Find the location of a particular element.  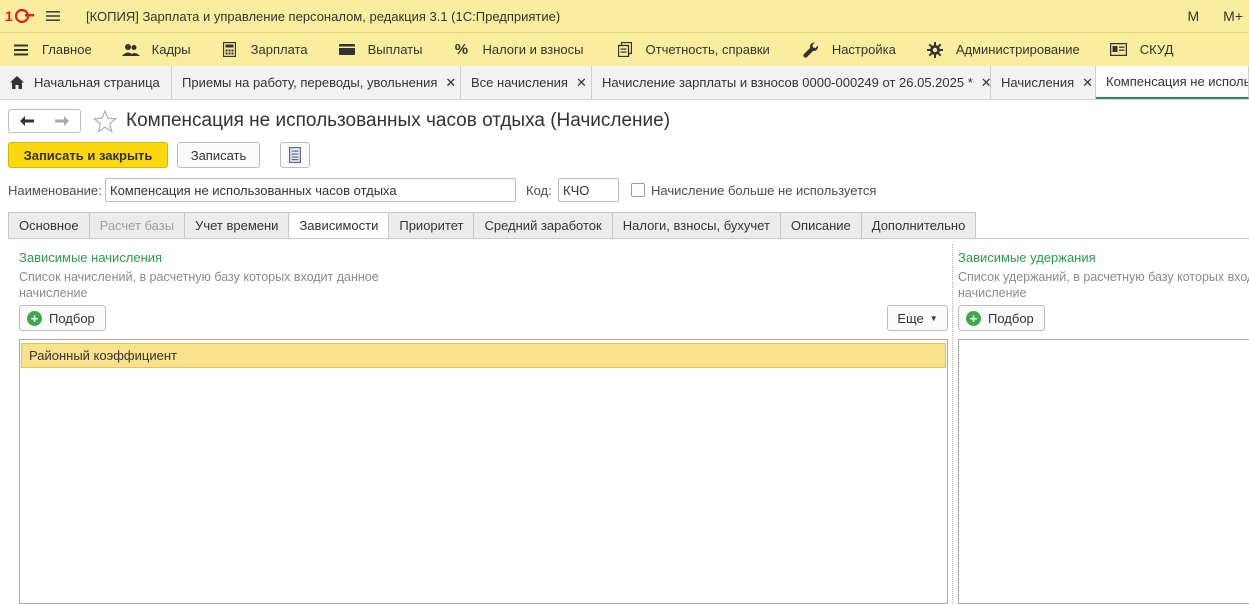

section-reports: Отчетность, справки is located at coordinates (694, 50).